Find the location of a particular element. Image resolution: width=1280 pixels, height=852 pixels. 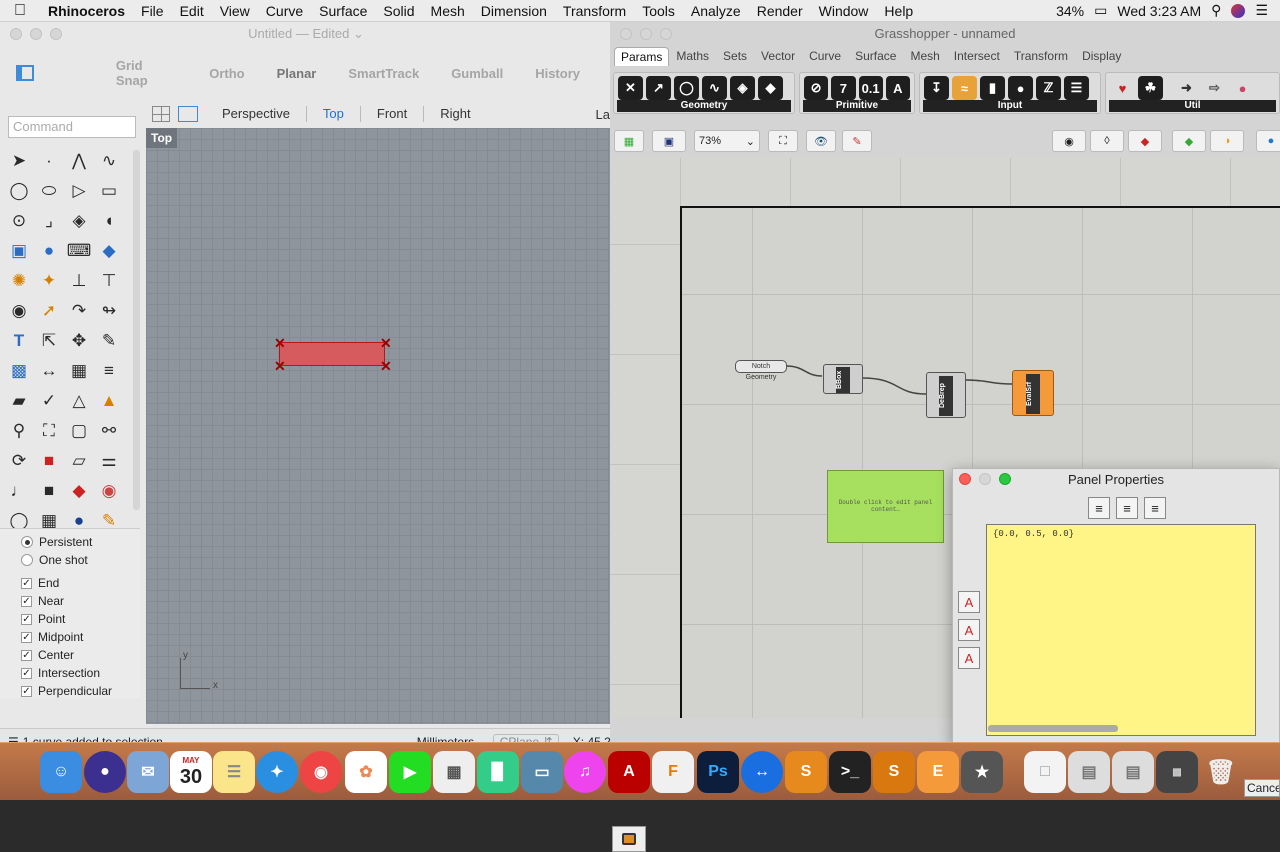

tab-right: Right is located at coordinates (455, 114).